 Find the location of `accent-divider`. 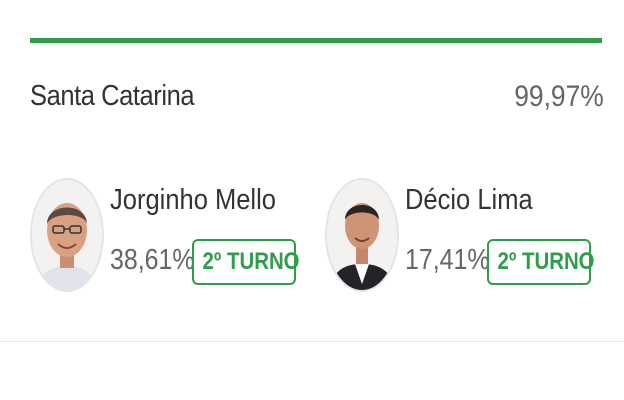

accent-divider is located at coordinates (316, 40).